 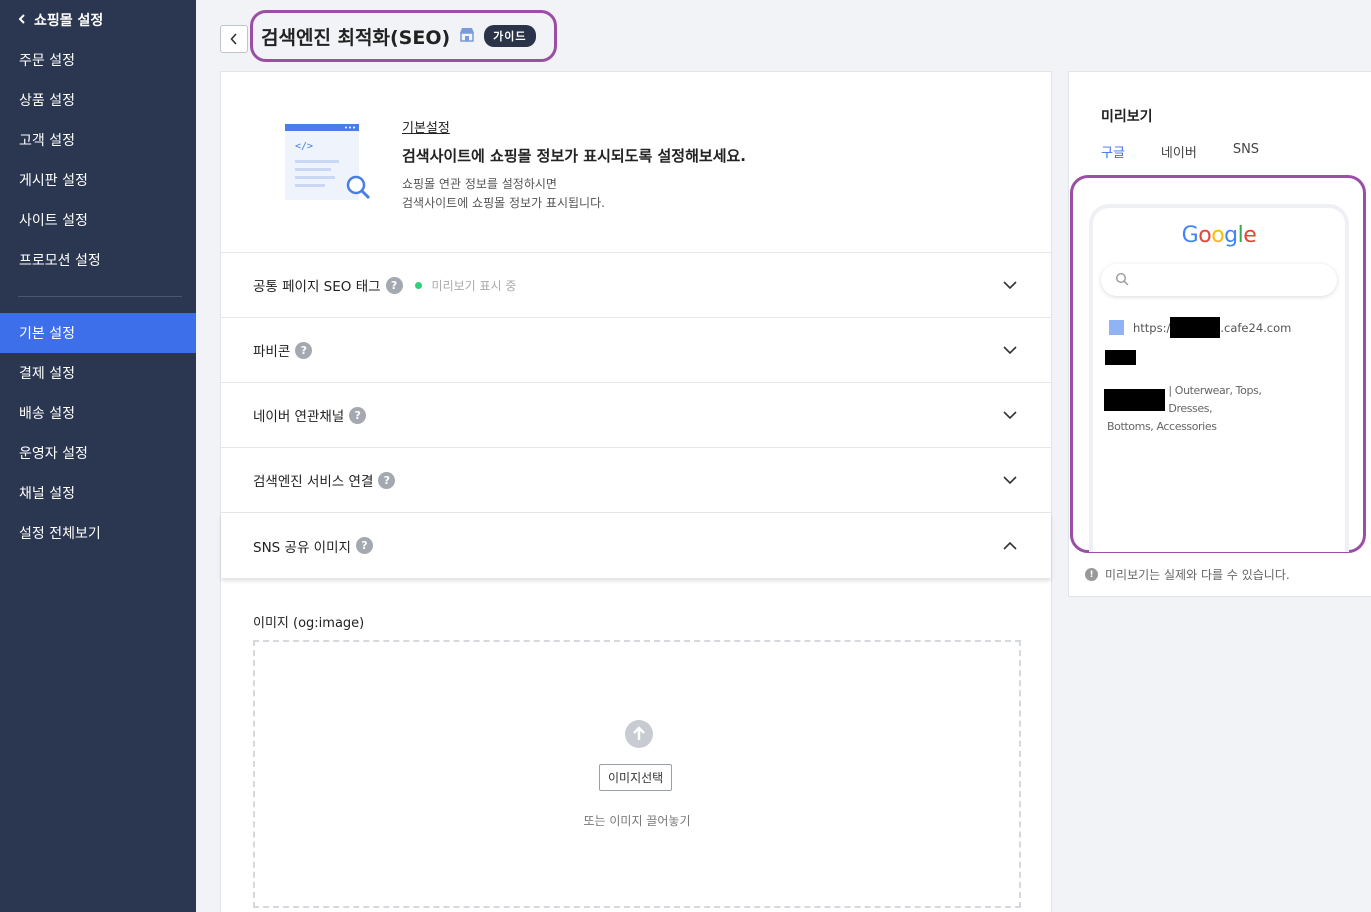 I want to click on chevron-up-icon, so click(x=1010, y=546).